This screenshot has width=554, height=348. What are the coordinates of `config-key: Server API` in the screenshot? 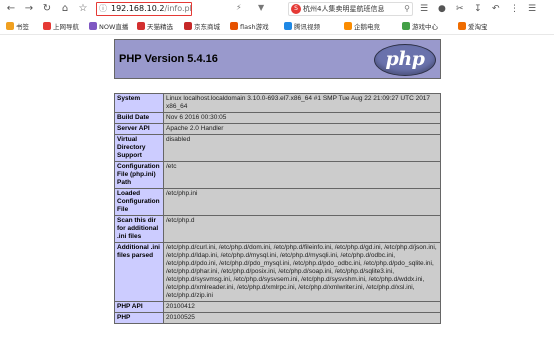 It's located at (139, 129).